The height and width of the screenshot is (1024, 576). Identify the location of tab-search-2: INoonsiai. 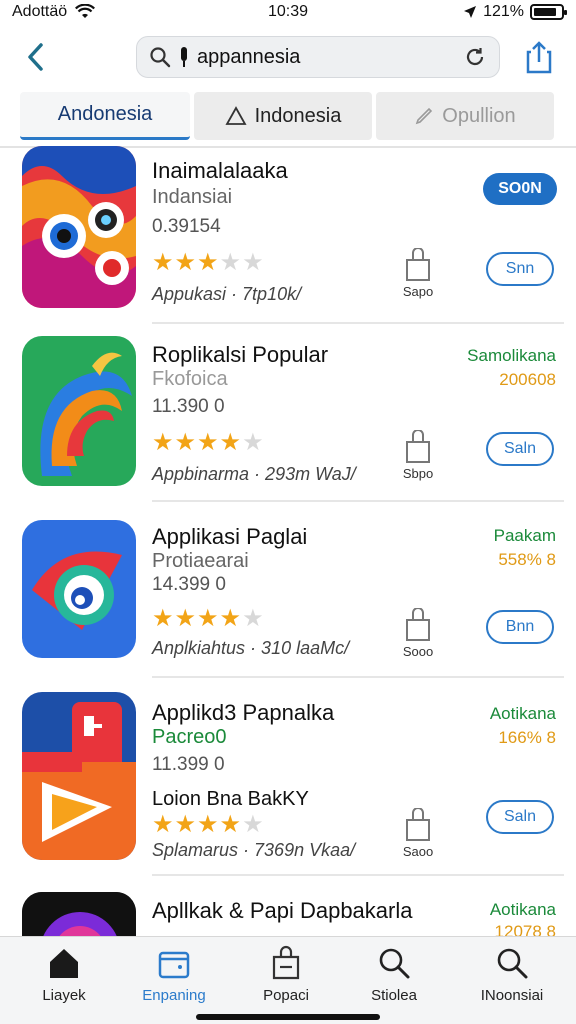
(512, 974).